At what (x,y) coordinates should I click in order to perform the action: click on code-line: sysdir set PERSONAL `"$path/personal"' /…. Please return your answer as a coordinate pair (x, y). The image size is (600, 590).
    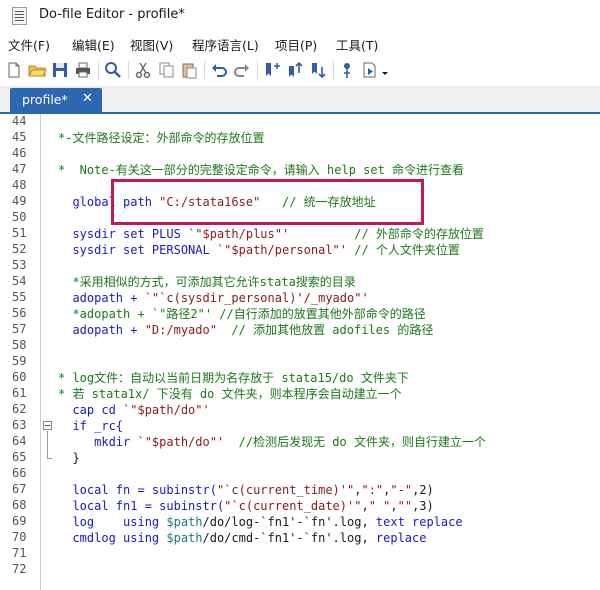
    Looking at the image, I should click on (259, 250).